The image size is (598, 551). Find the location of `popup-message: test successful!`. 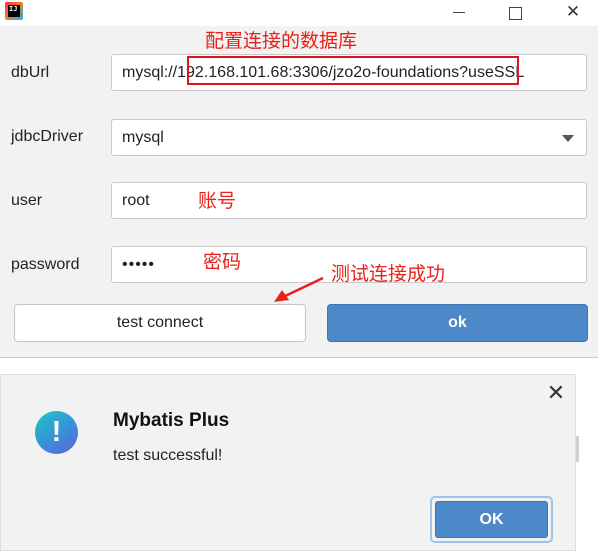

popup-message: test successful! is located at coordinates (168, 455).